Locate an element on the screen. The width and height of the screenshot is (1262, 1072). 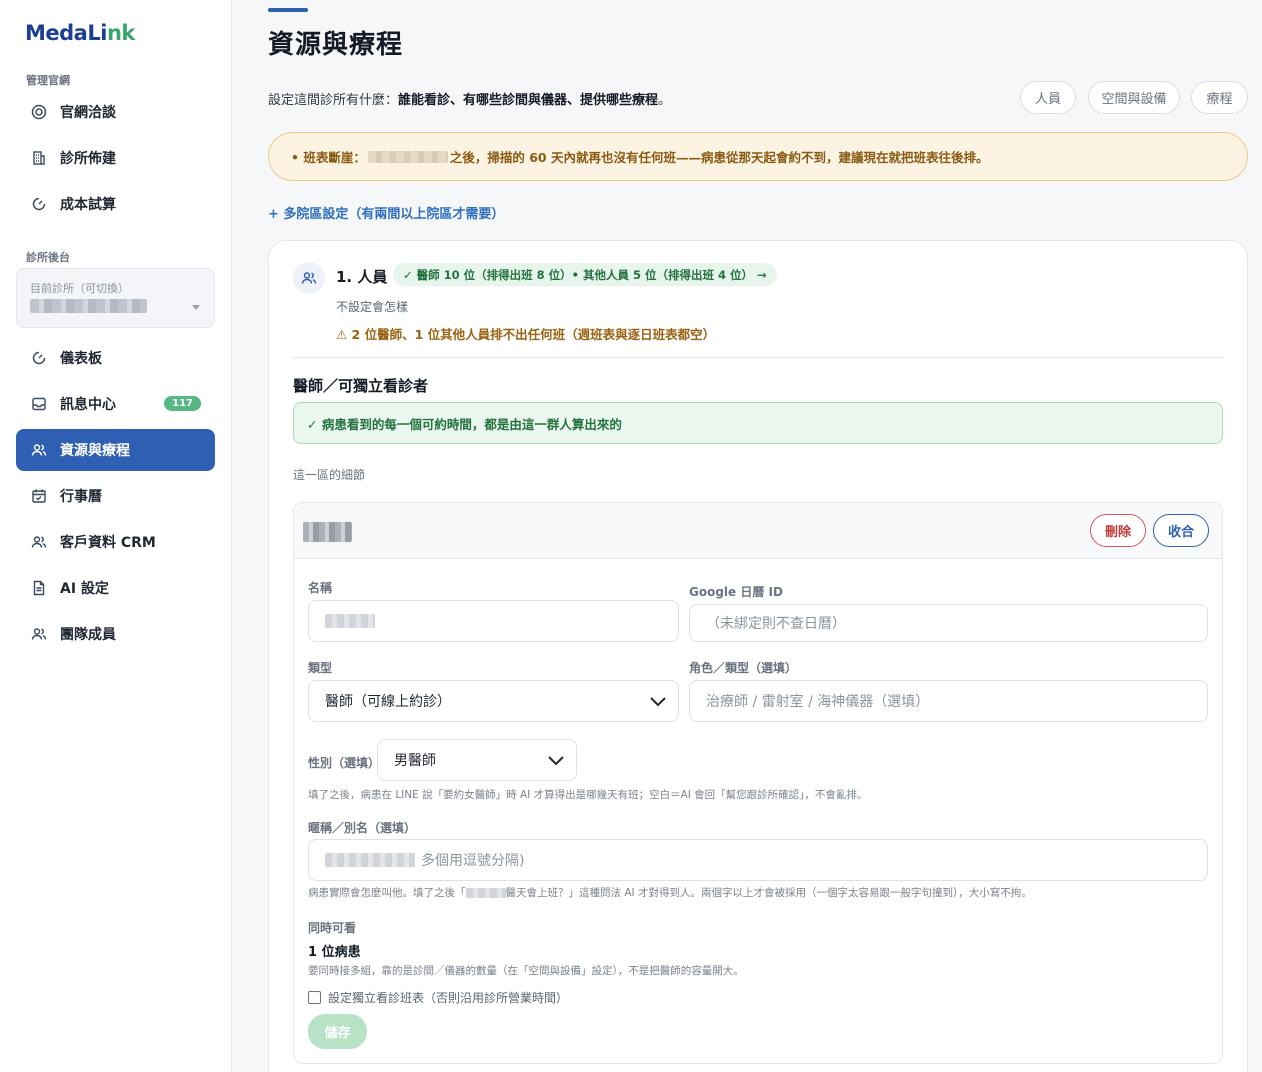
section-description: 不設定會怎樣 is located at coordinates (372, 307).